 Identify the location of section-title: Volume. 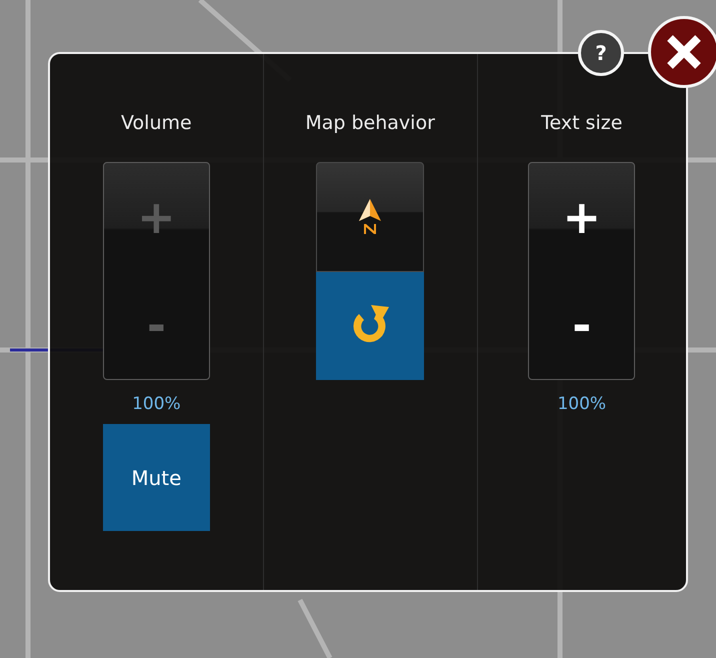
(156, 124).